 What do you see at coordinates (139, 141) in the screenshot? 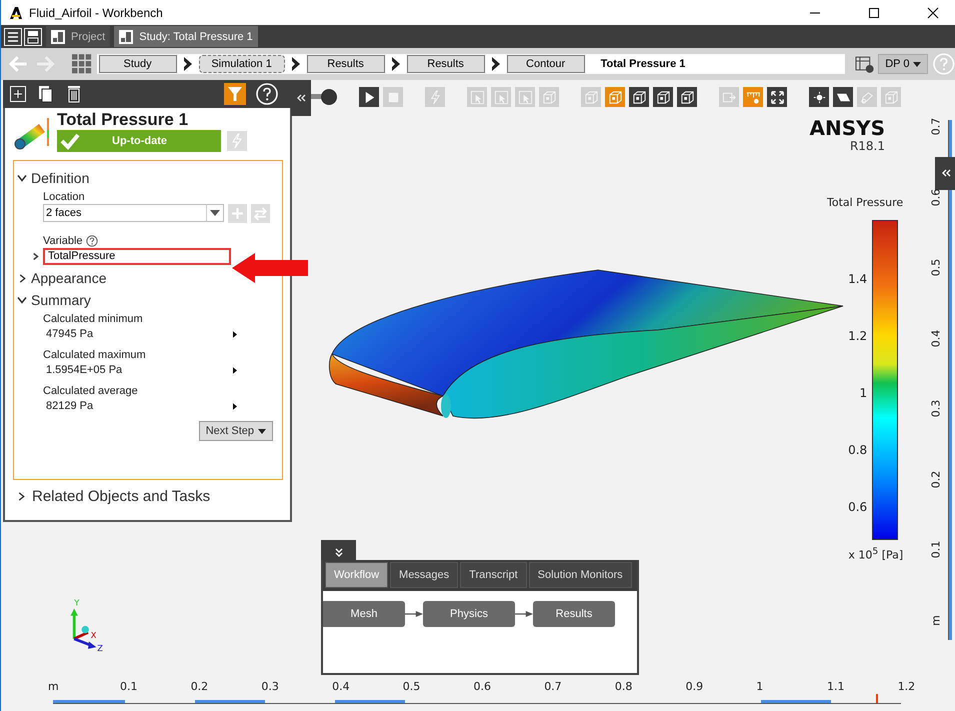
I see `status-badge: Up-to-date` at bounding box center [139, 141].